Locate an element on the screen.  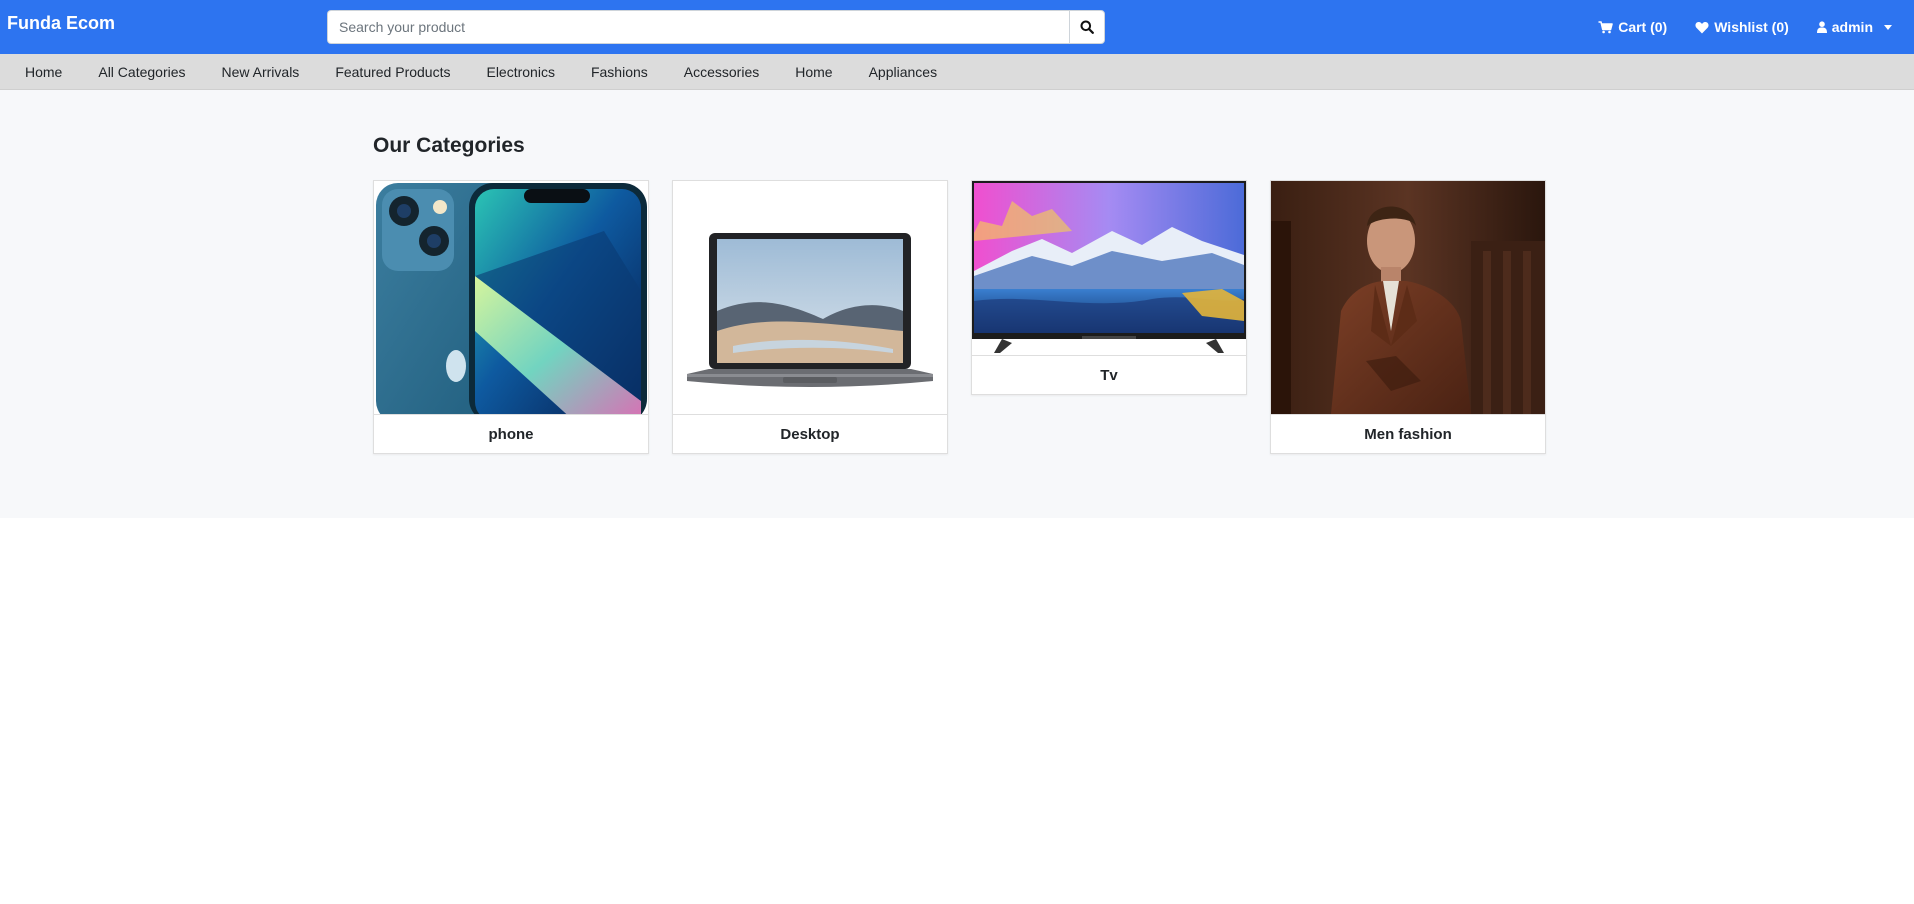
category-name: Men fashion is located at coordinates (1408, 434).